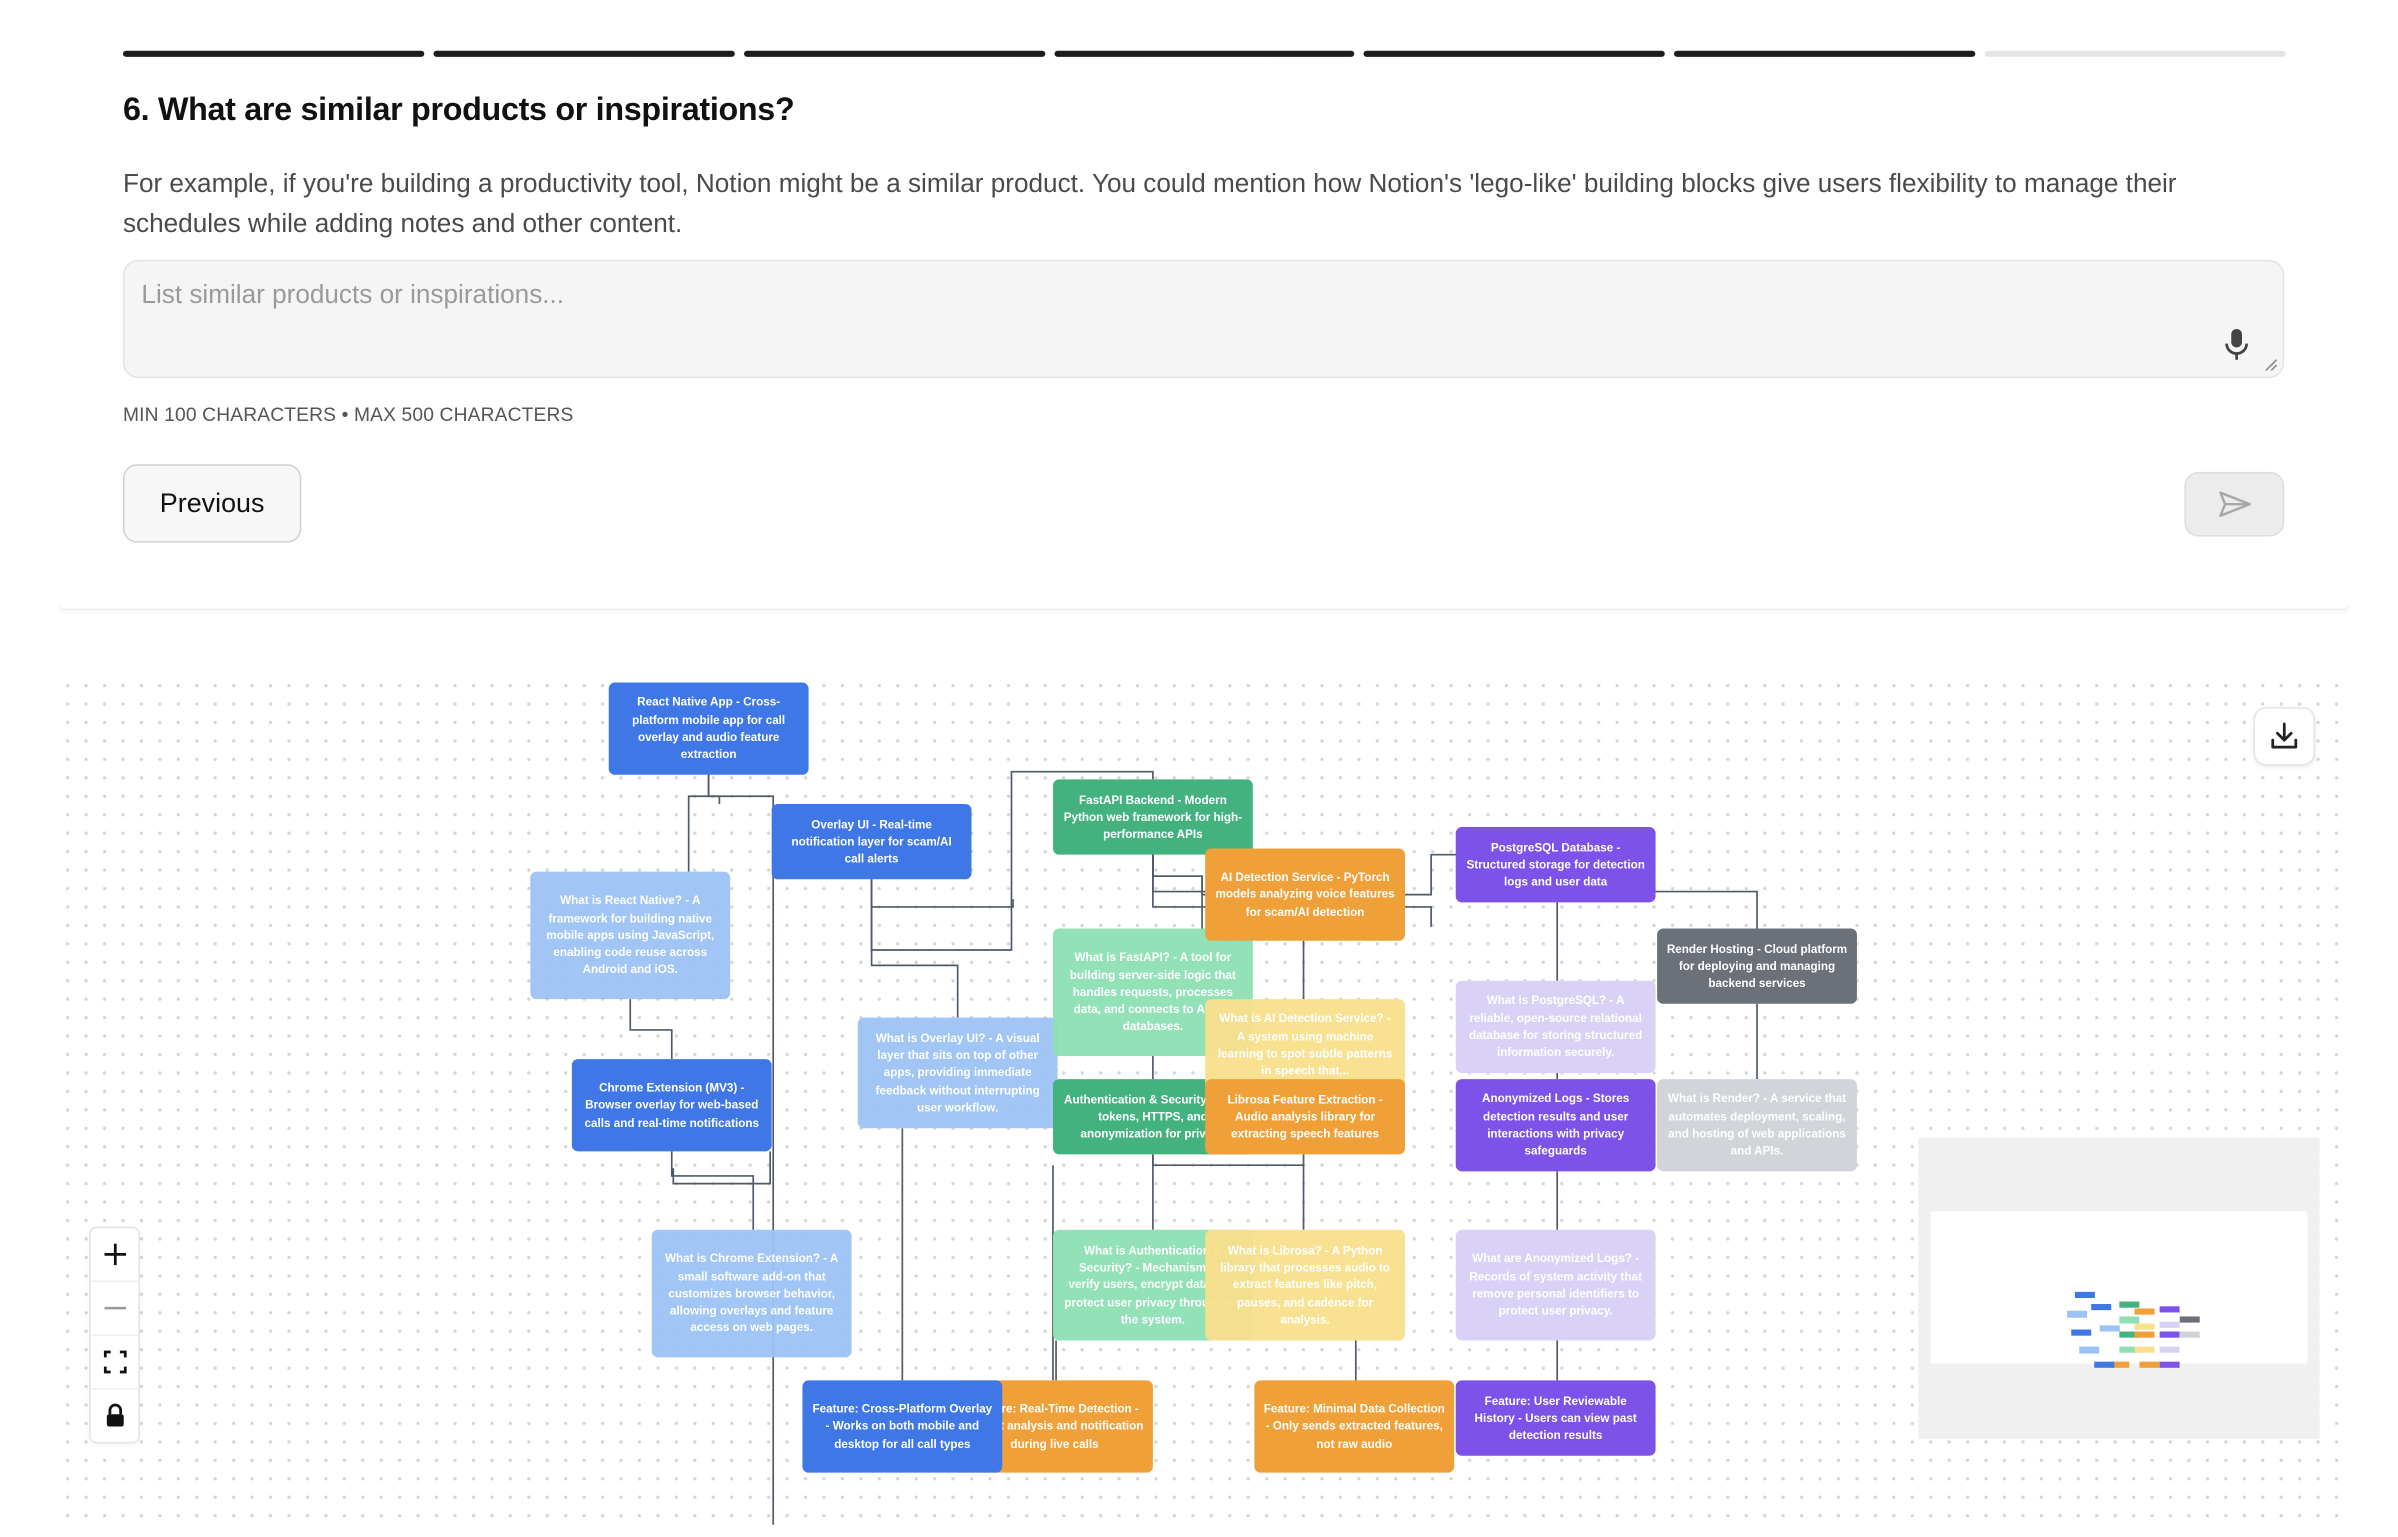 Image resolution: width=2398 pixels, height=1537 pixels. I want to click on previous-button: Previous, so click(212, 503).